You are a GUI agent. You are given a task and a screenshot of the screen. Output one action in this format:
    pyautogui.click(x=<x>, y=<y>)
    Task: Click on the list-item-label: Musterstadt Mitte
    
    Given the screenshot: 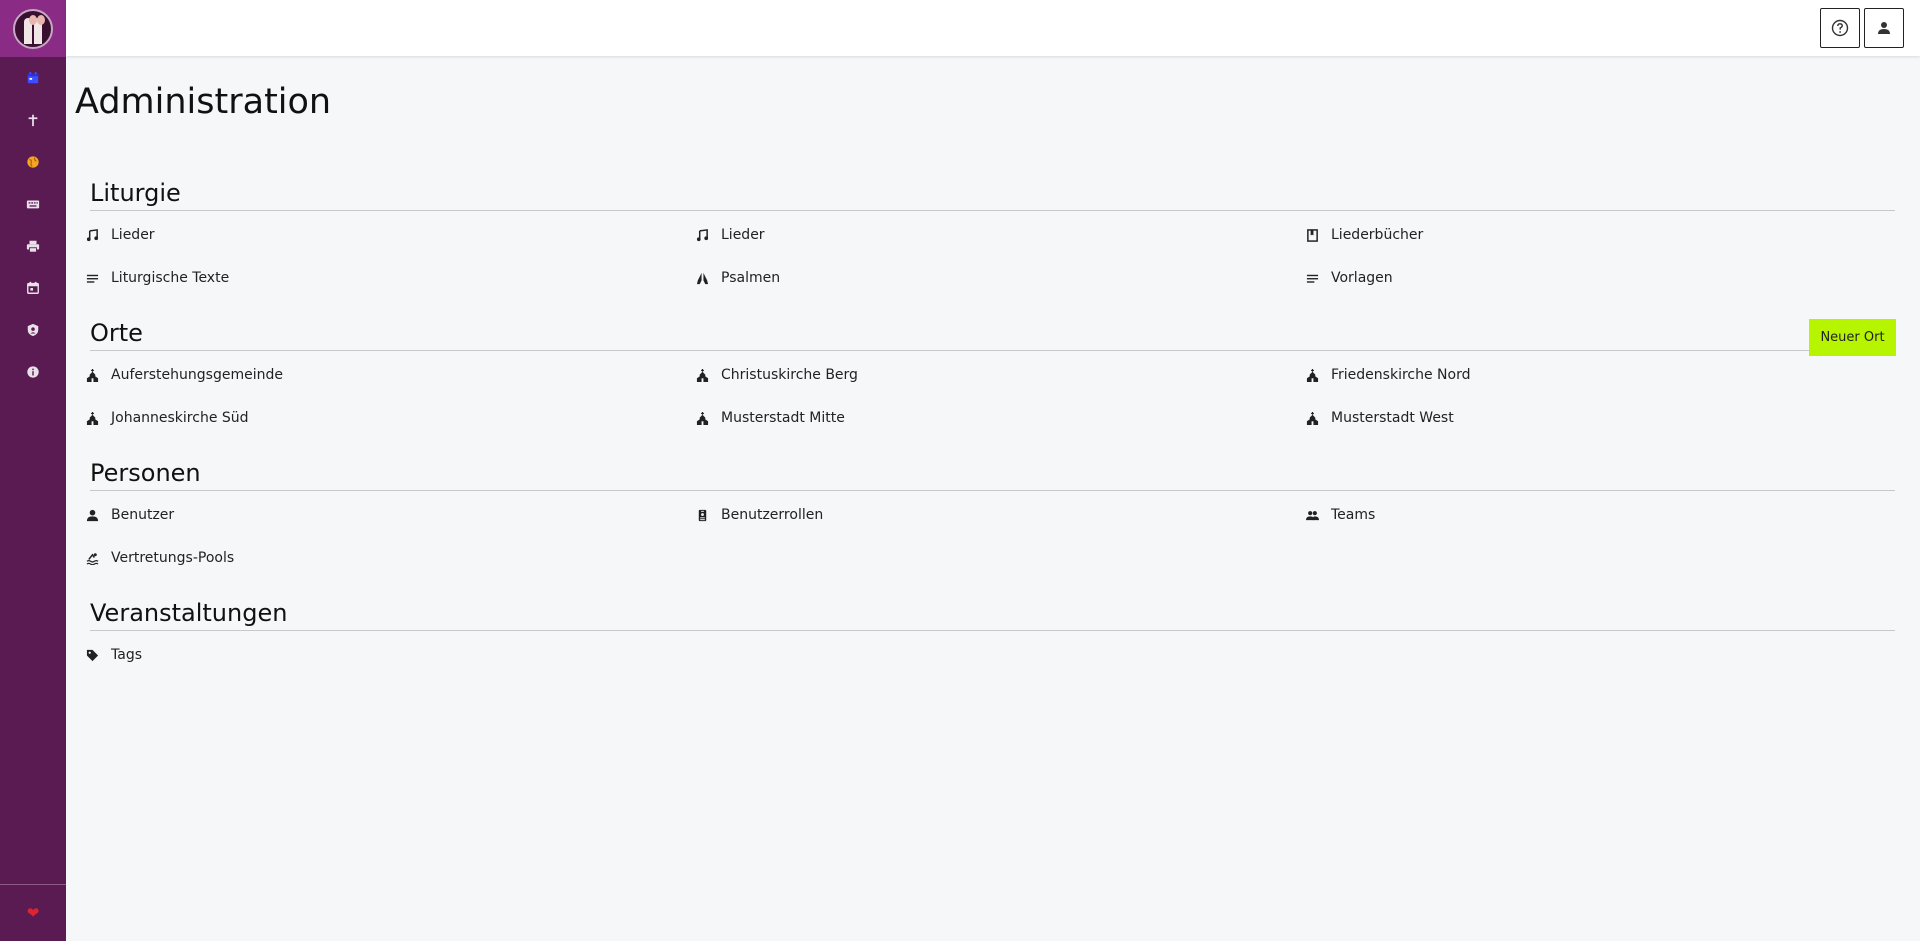 What is the action you would take?
    pyautogui.click(x=783, y=418)
    